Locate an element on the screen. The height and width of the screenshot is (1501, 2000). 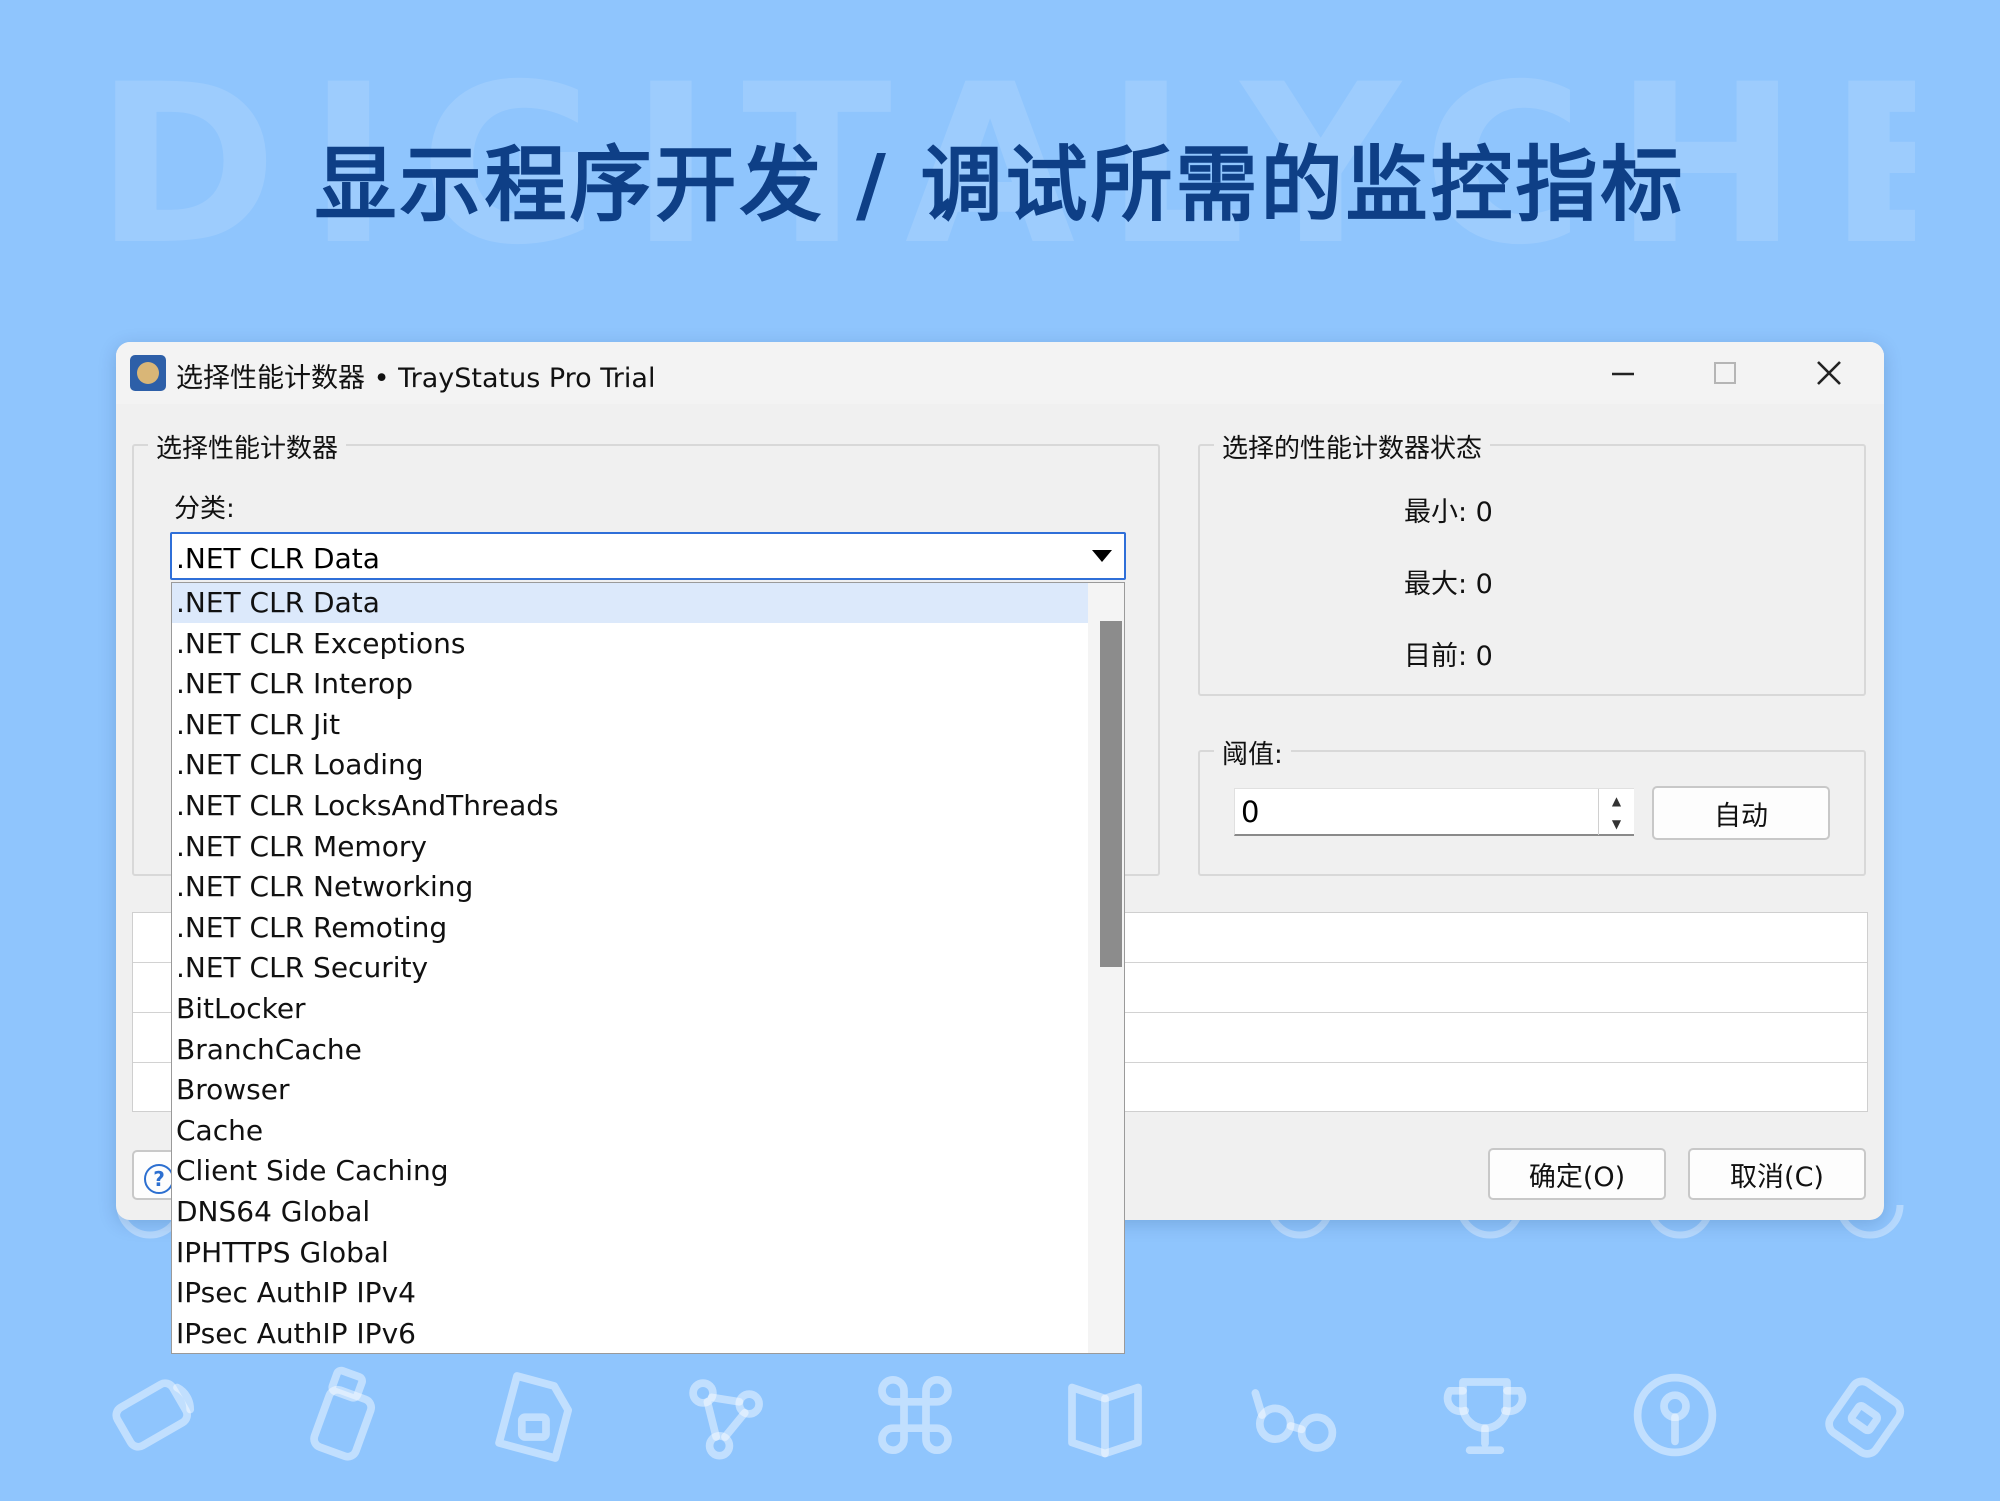
dropdown-item: .NET CLR Data is located at coordinates (631, 603).